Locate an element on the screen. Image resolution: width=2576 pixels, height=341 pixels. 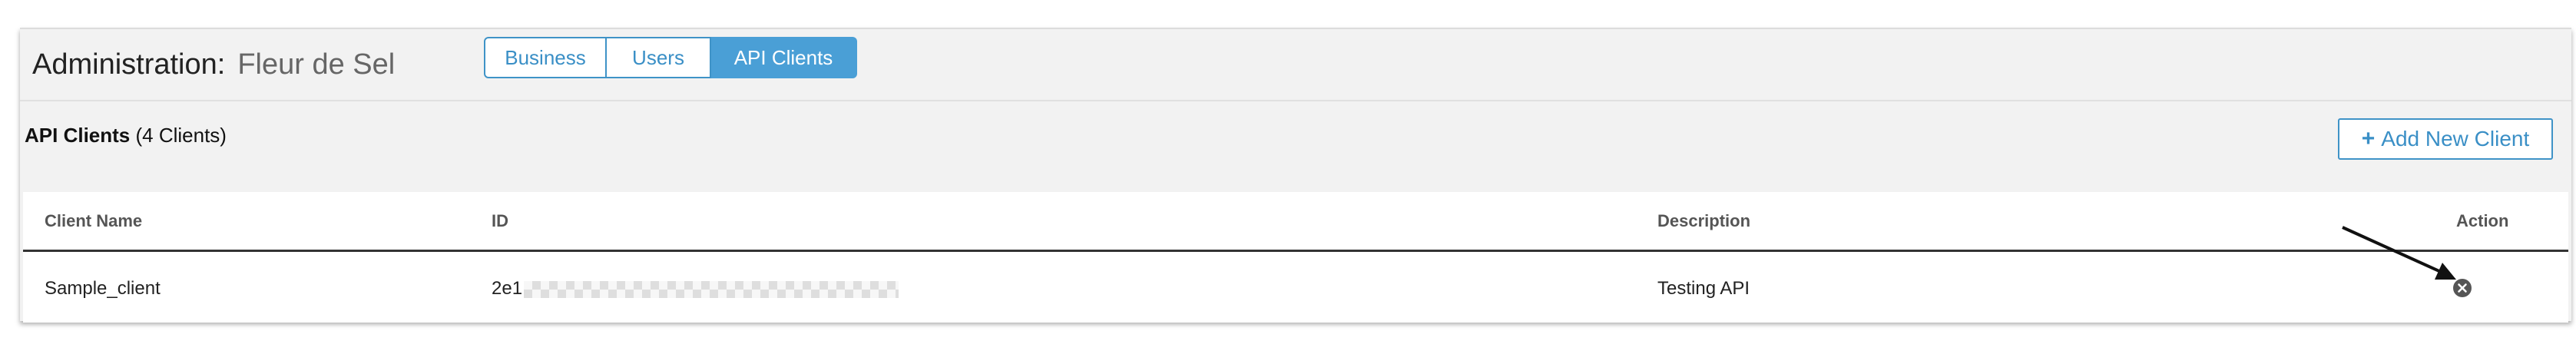
client-id-cell: 2e1 is located at coordinates (696, 288).